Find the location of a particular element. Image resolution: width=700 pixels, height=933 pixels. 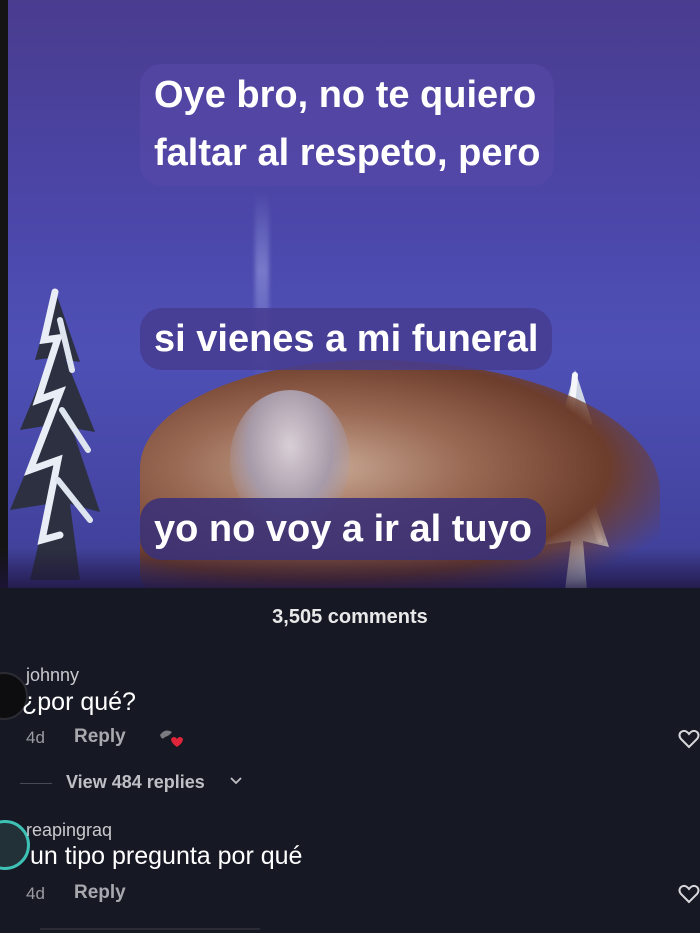

caption-line-4: yo no voy a ir al tuyo is located at coordinates (343, 529).